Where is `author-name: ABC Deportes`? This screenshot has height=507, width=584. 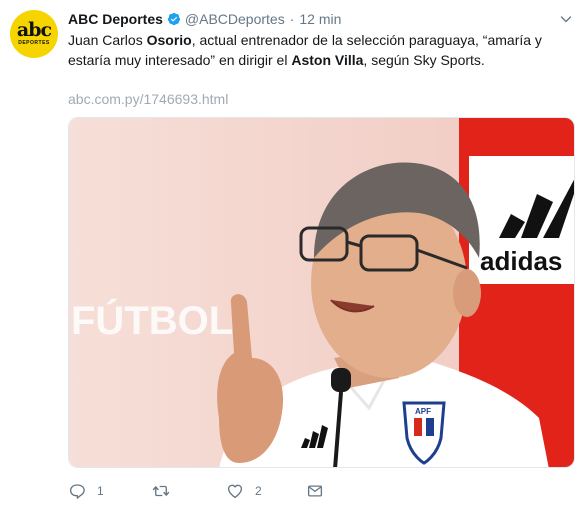
author-name: ABC Deportes is located at coordinates (115, 19).